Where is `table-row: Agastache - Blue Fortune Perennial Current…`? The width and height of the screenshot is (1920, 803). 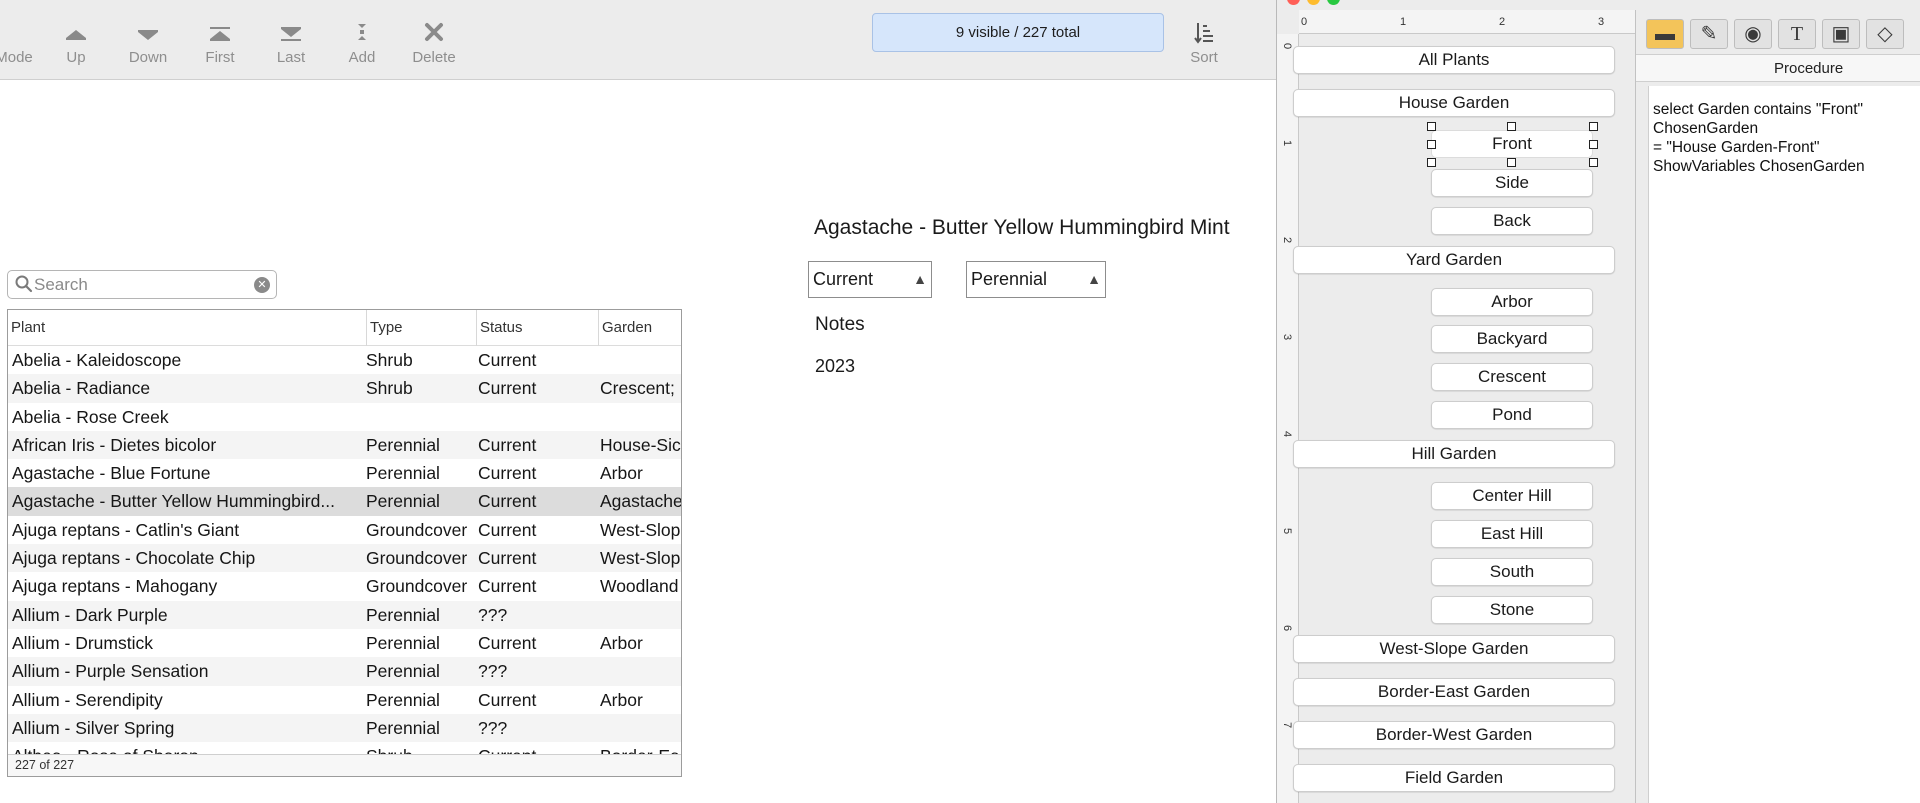
table-row: Agastache - Blue Fortune Perennial Current… is located at coordinates (344, 473).